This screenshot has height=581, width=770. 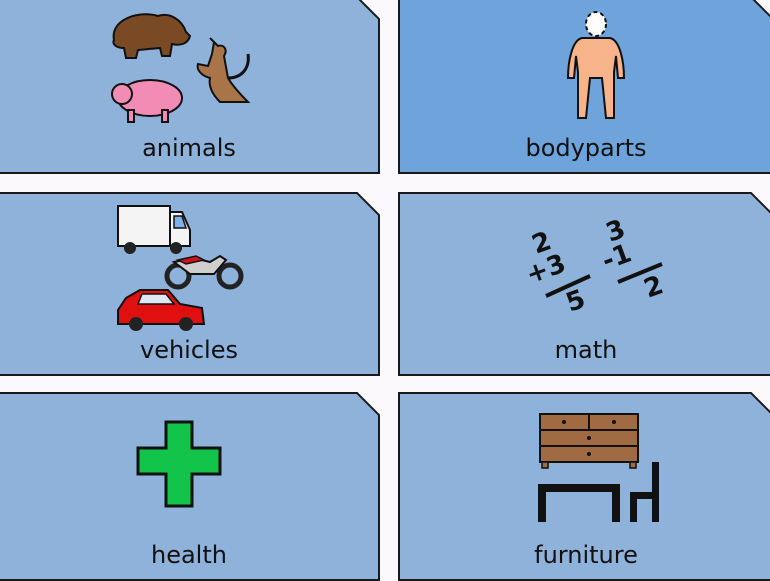 I want to click on tile-label: vehicles, so click(x=189, y=350).